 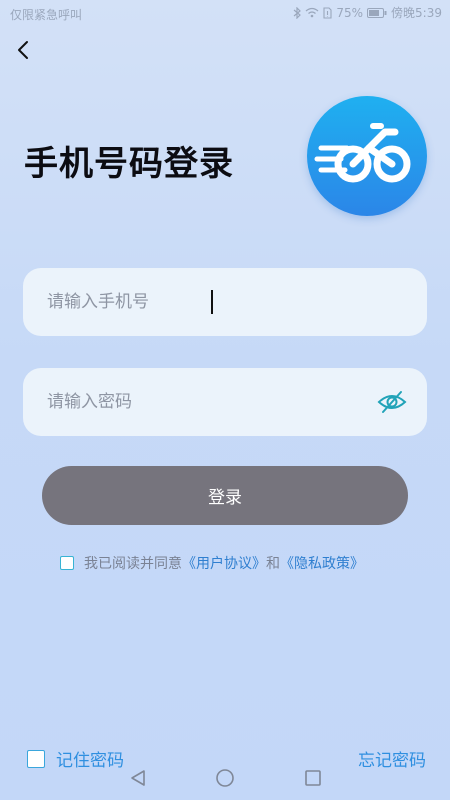 What do you see at coordinates (350, 12) in the screenshot?
I see `battery-percent: 75%` at bounding box center [350, 12].